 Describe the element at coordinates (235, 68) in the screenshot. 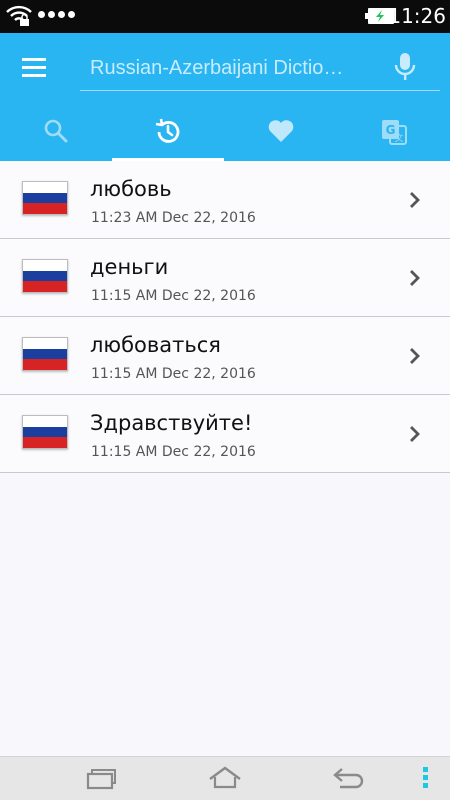

I see `search-input` at that location.